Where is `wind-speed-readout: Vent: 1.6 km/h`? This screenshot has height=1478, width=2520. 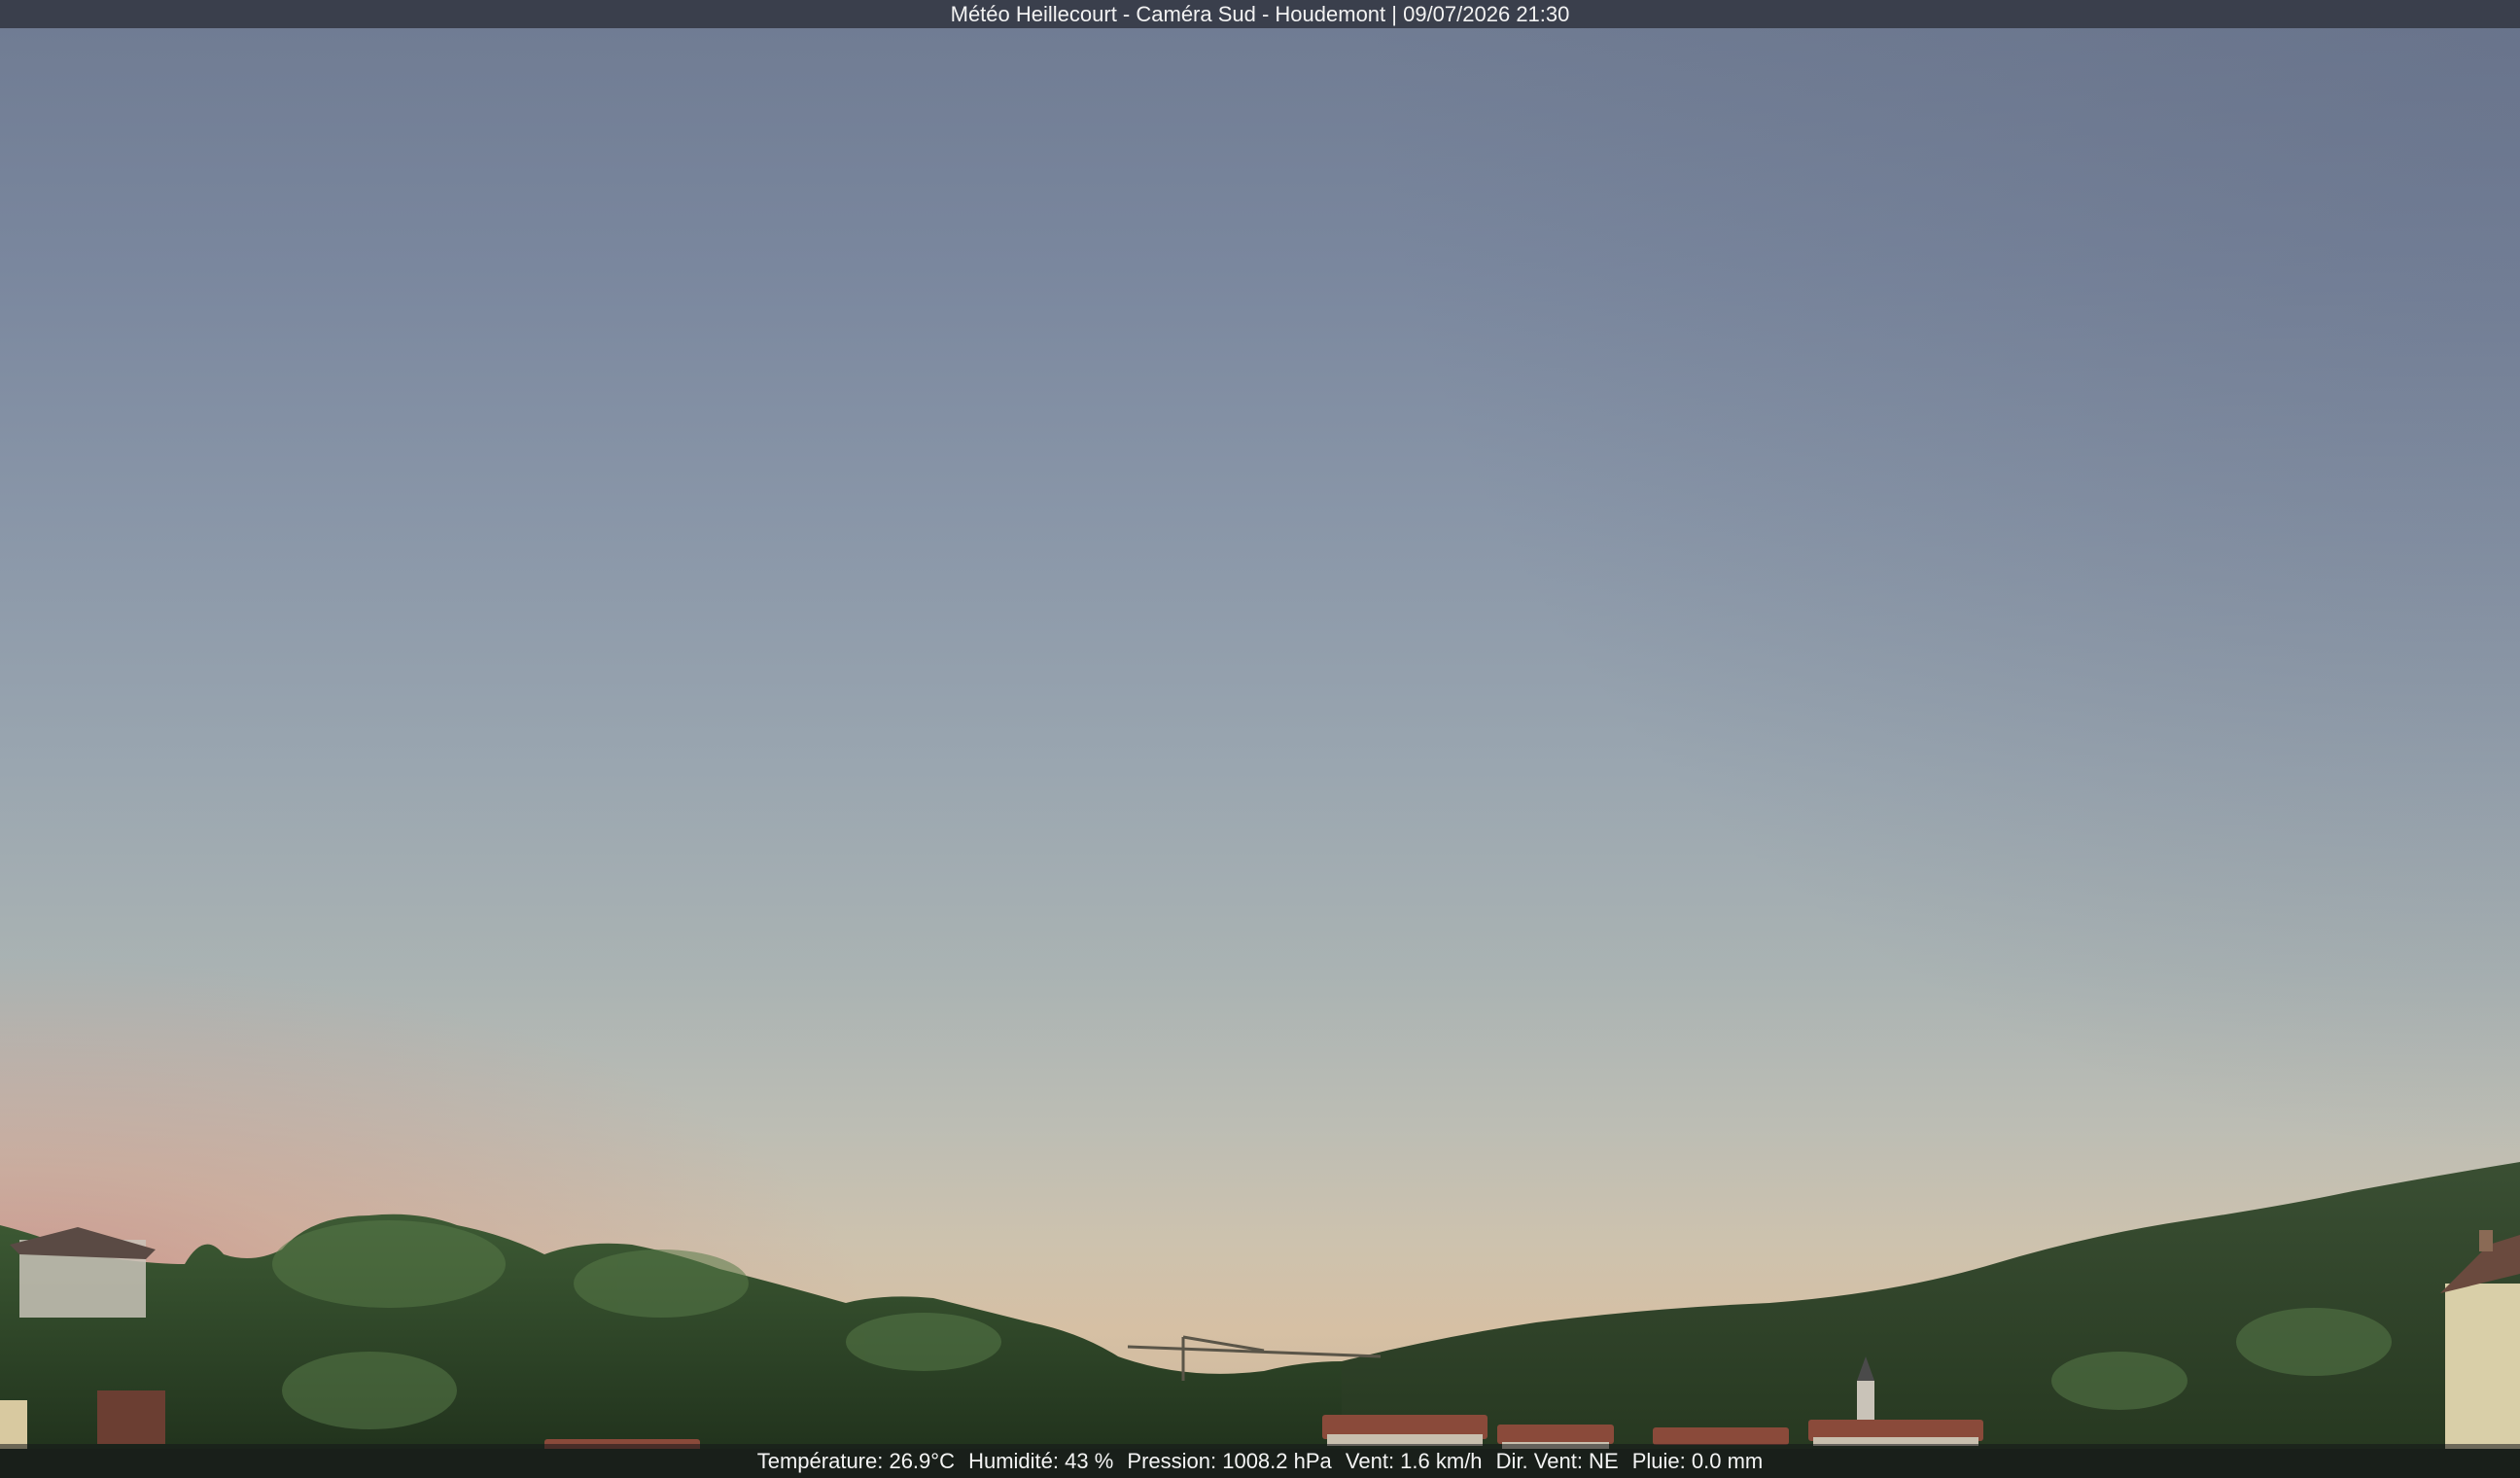
wind-speed-readout: Vent: 1.6 km/h is located at coordinates (1414, 1461).